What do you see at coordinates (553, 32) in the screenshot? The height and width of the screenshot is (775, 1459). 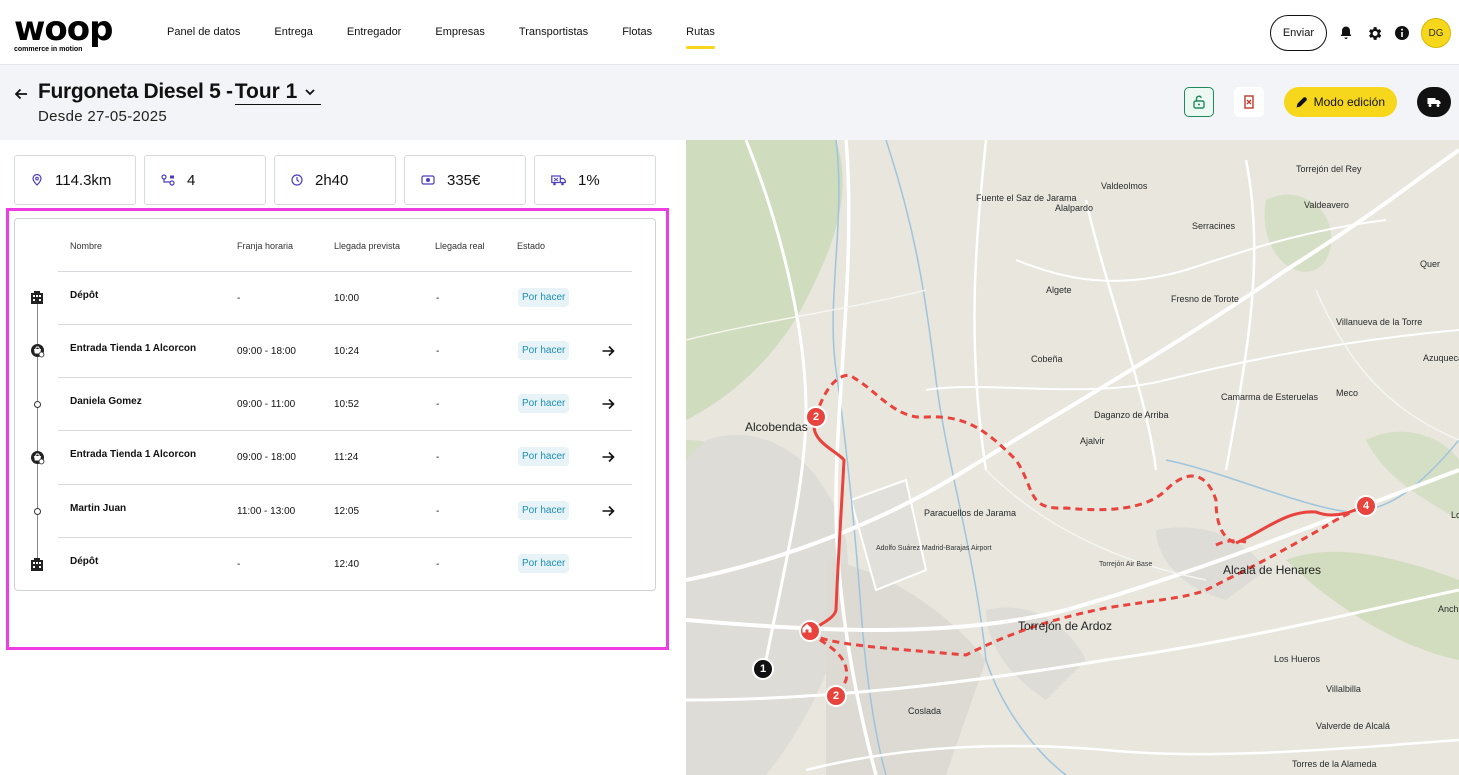 I see `nav-item-transportistas: Transportistas` at bounding box center [553, 32].